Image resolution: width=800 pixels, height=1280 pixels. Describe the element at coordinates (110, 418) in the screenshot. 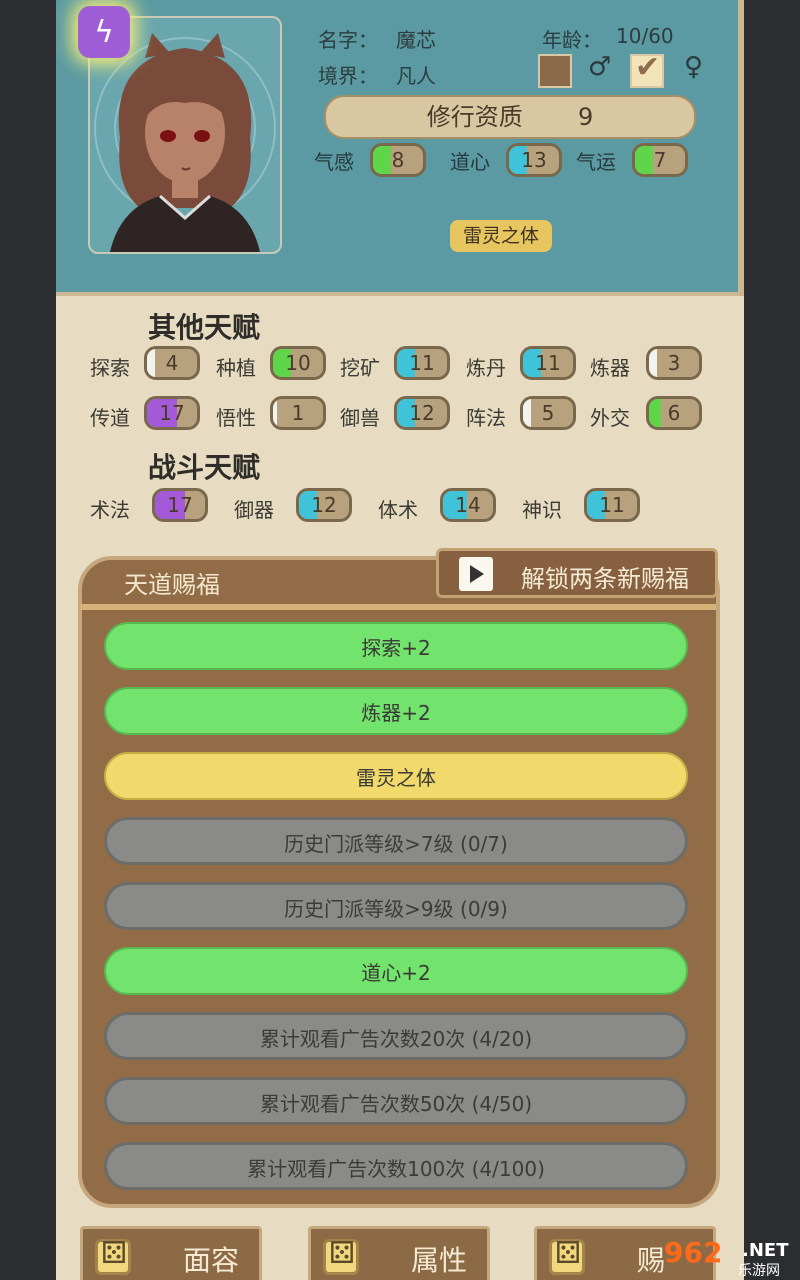

I see `talent-label: 传道` at that location.